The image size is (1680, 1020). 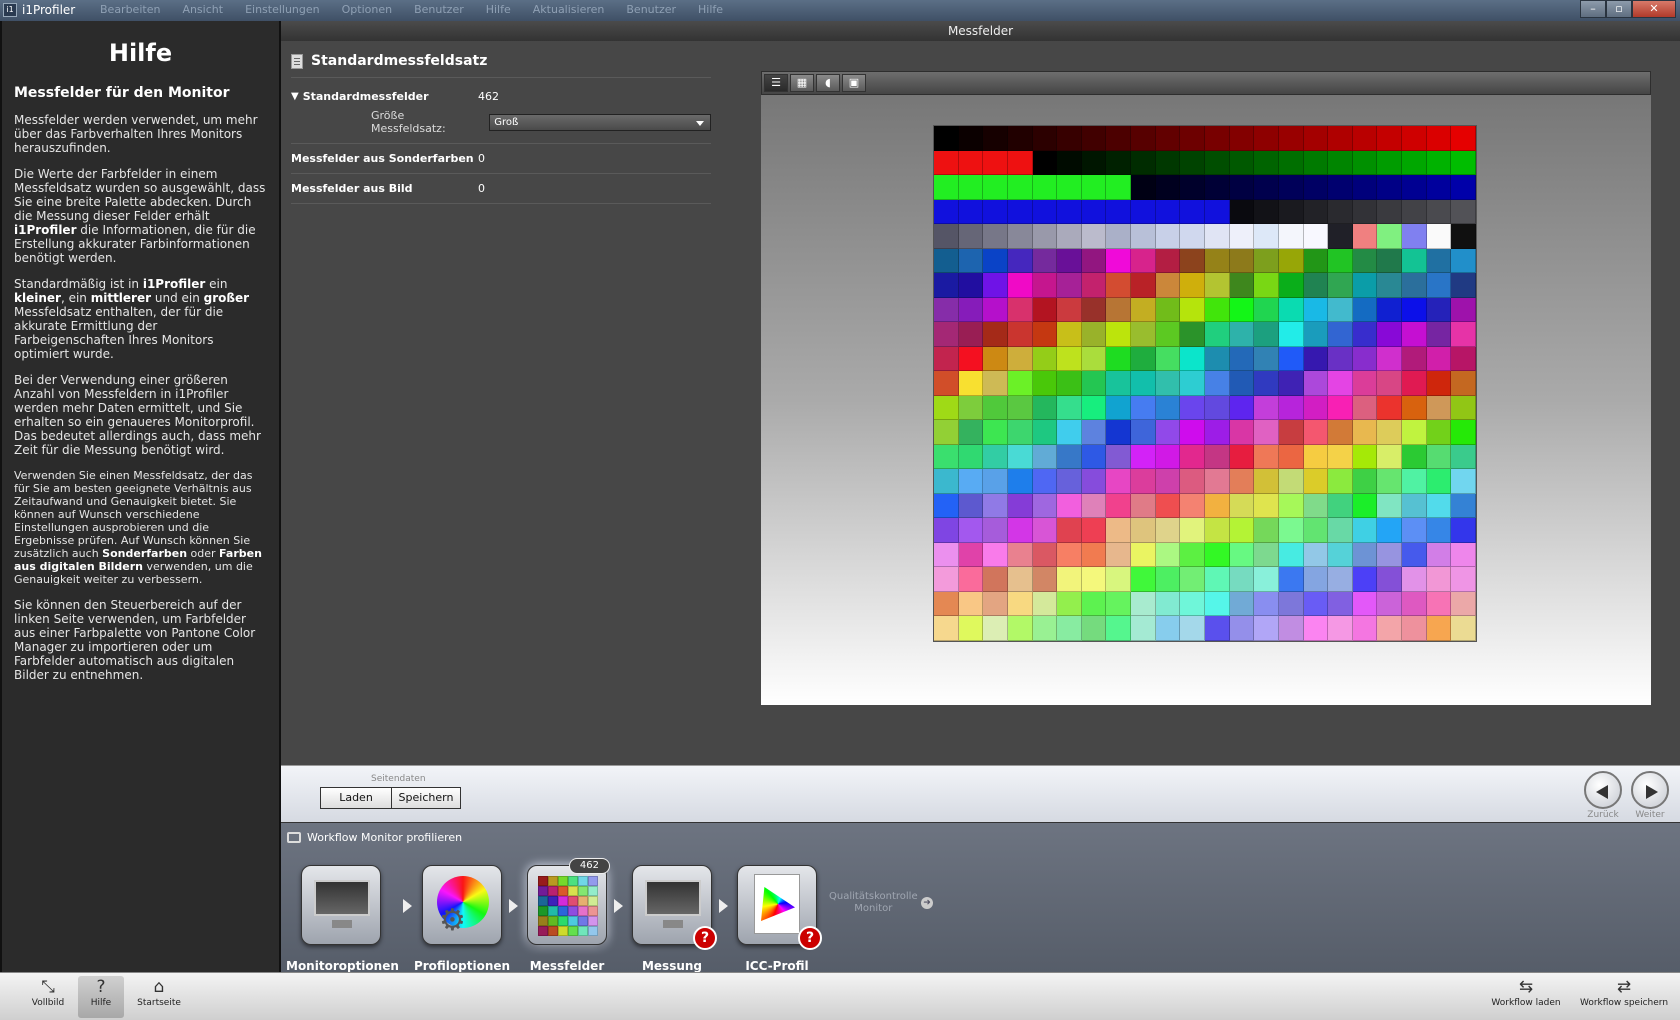 What do you see at coordinates (1603, 790) in the screenshot?
I see `back-button` at bounding box center [1603, 790].